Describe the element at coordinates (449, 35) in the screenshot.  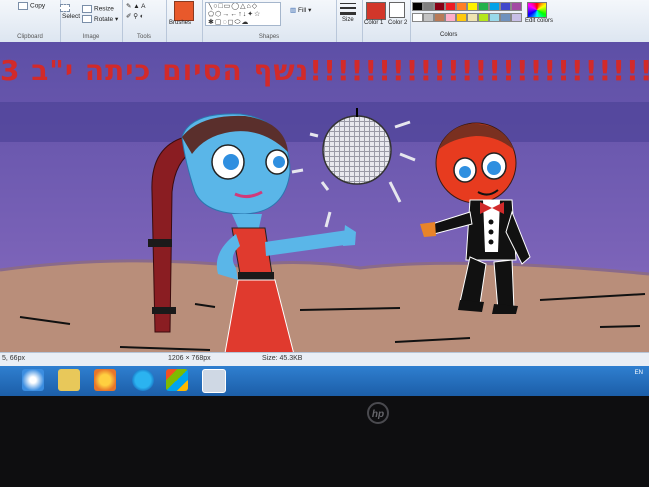
I see `colors-group-label: Colors` at that location.